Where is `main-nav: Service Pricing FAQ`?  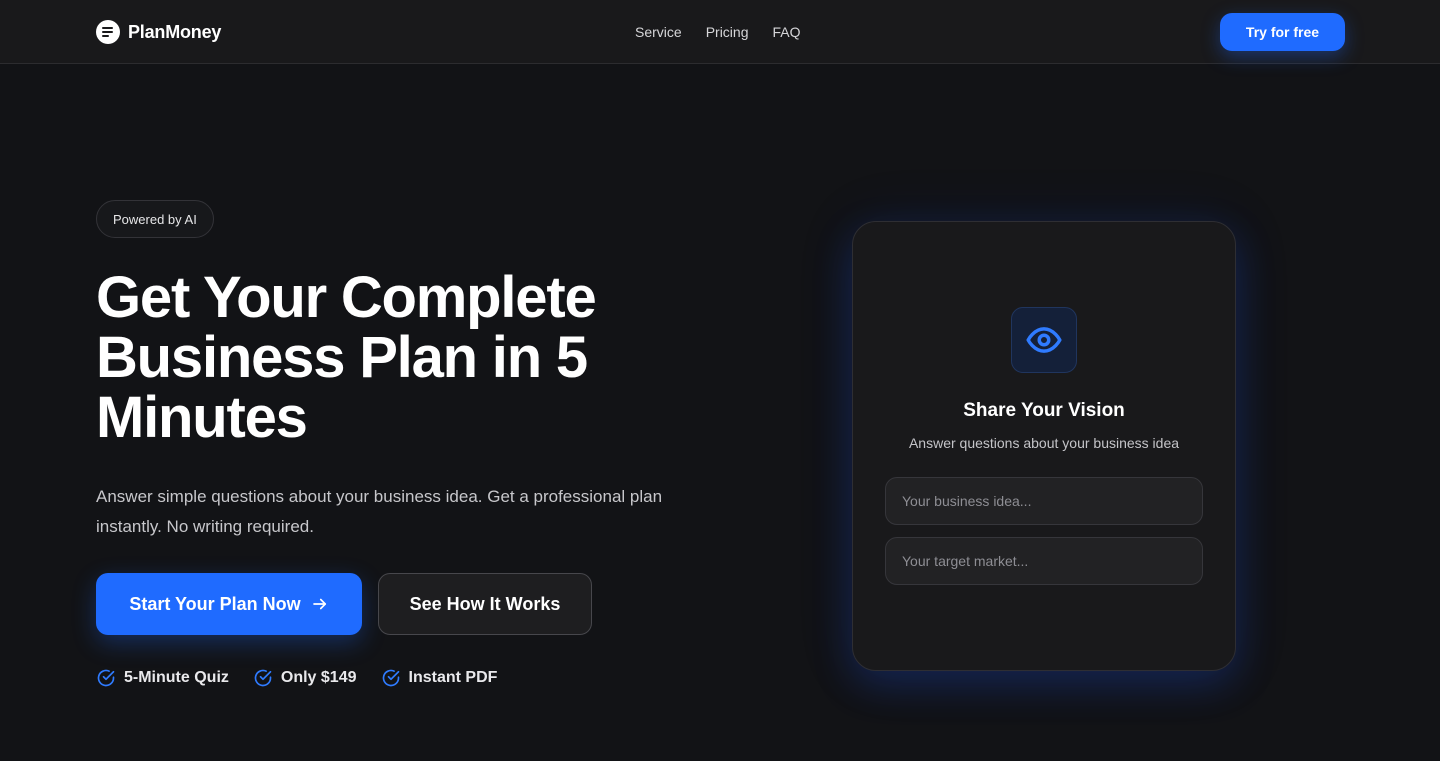 main-nav: Service Pricing FAQ is located at coordinates (718, 32).